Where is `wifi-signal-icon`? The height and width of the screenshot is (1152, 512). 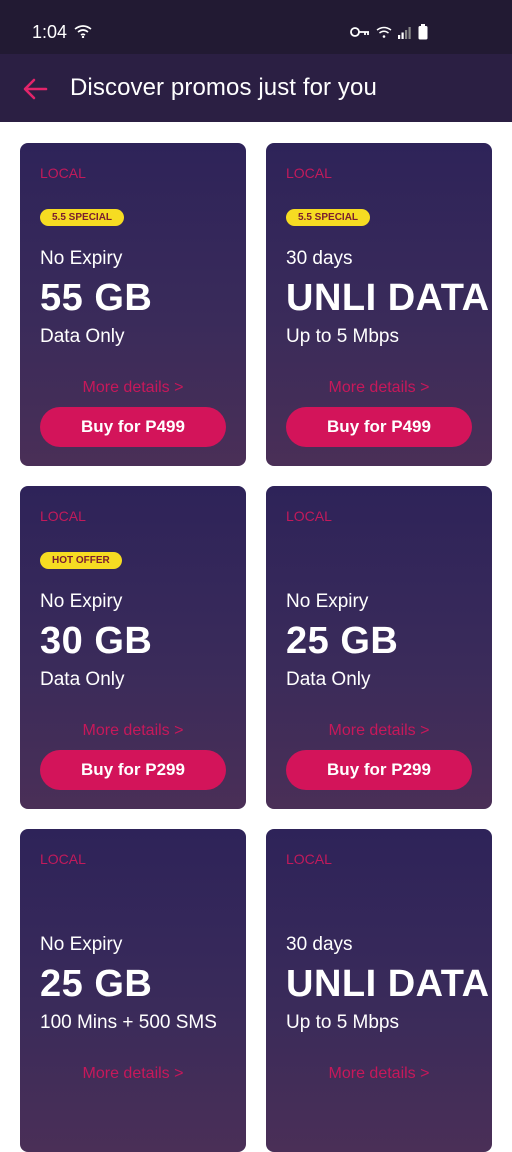 wifi-signal-icon is located at coordinates (384, 32).